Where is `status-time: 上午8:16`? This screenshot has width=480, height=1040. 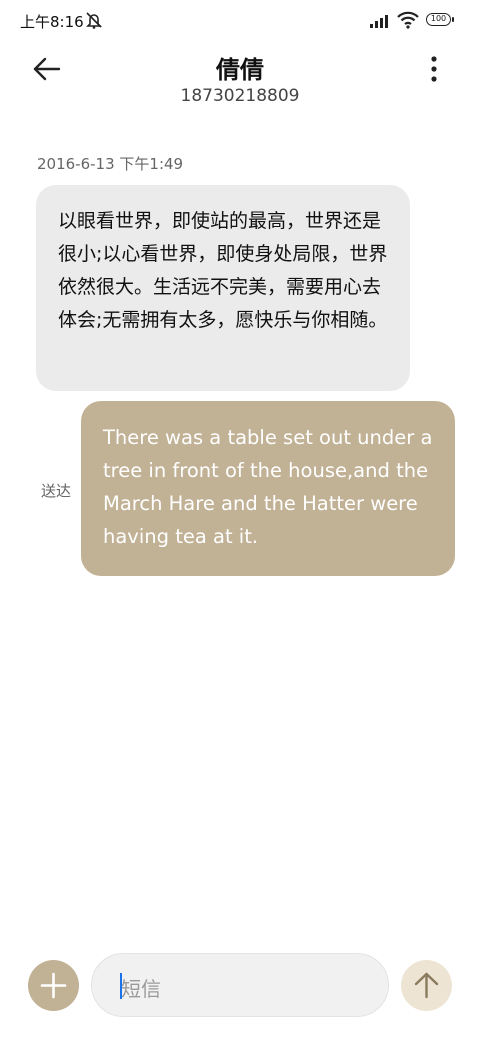 status-time: 上午8:16 is located at coordinates (52, 22).